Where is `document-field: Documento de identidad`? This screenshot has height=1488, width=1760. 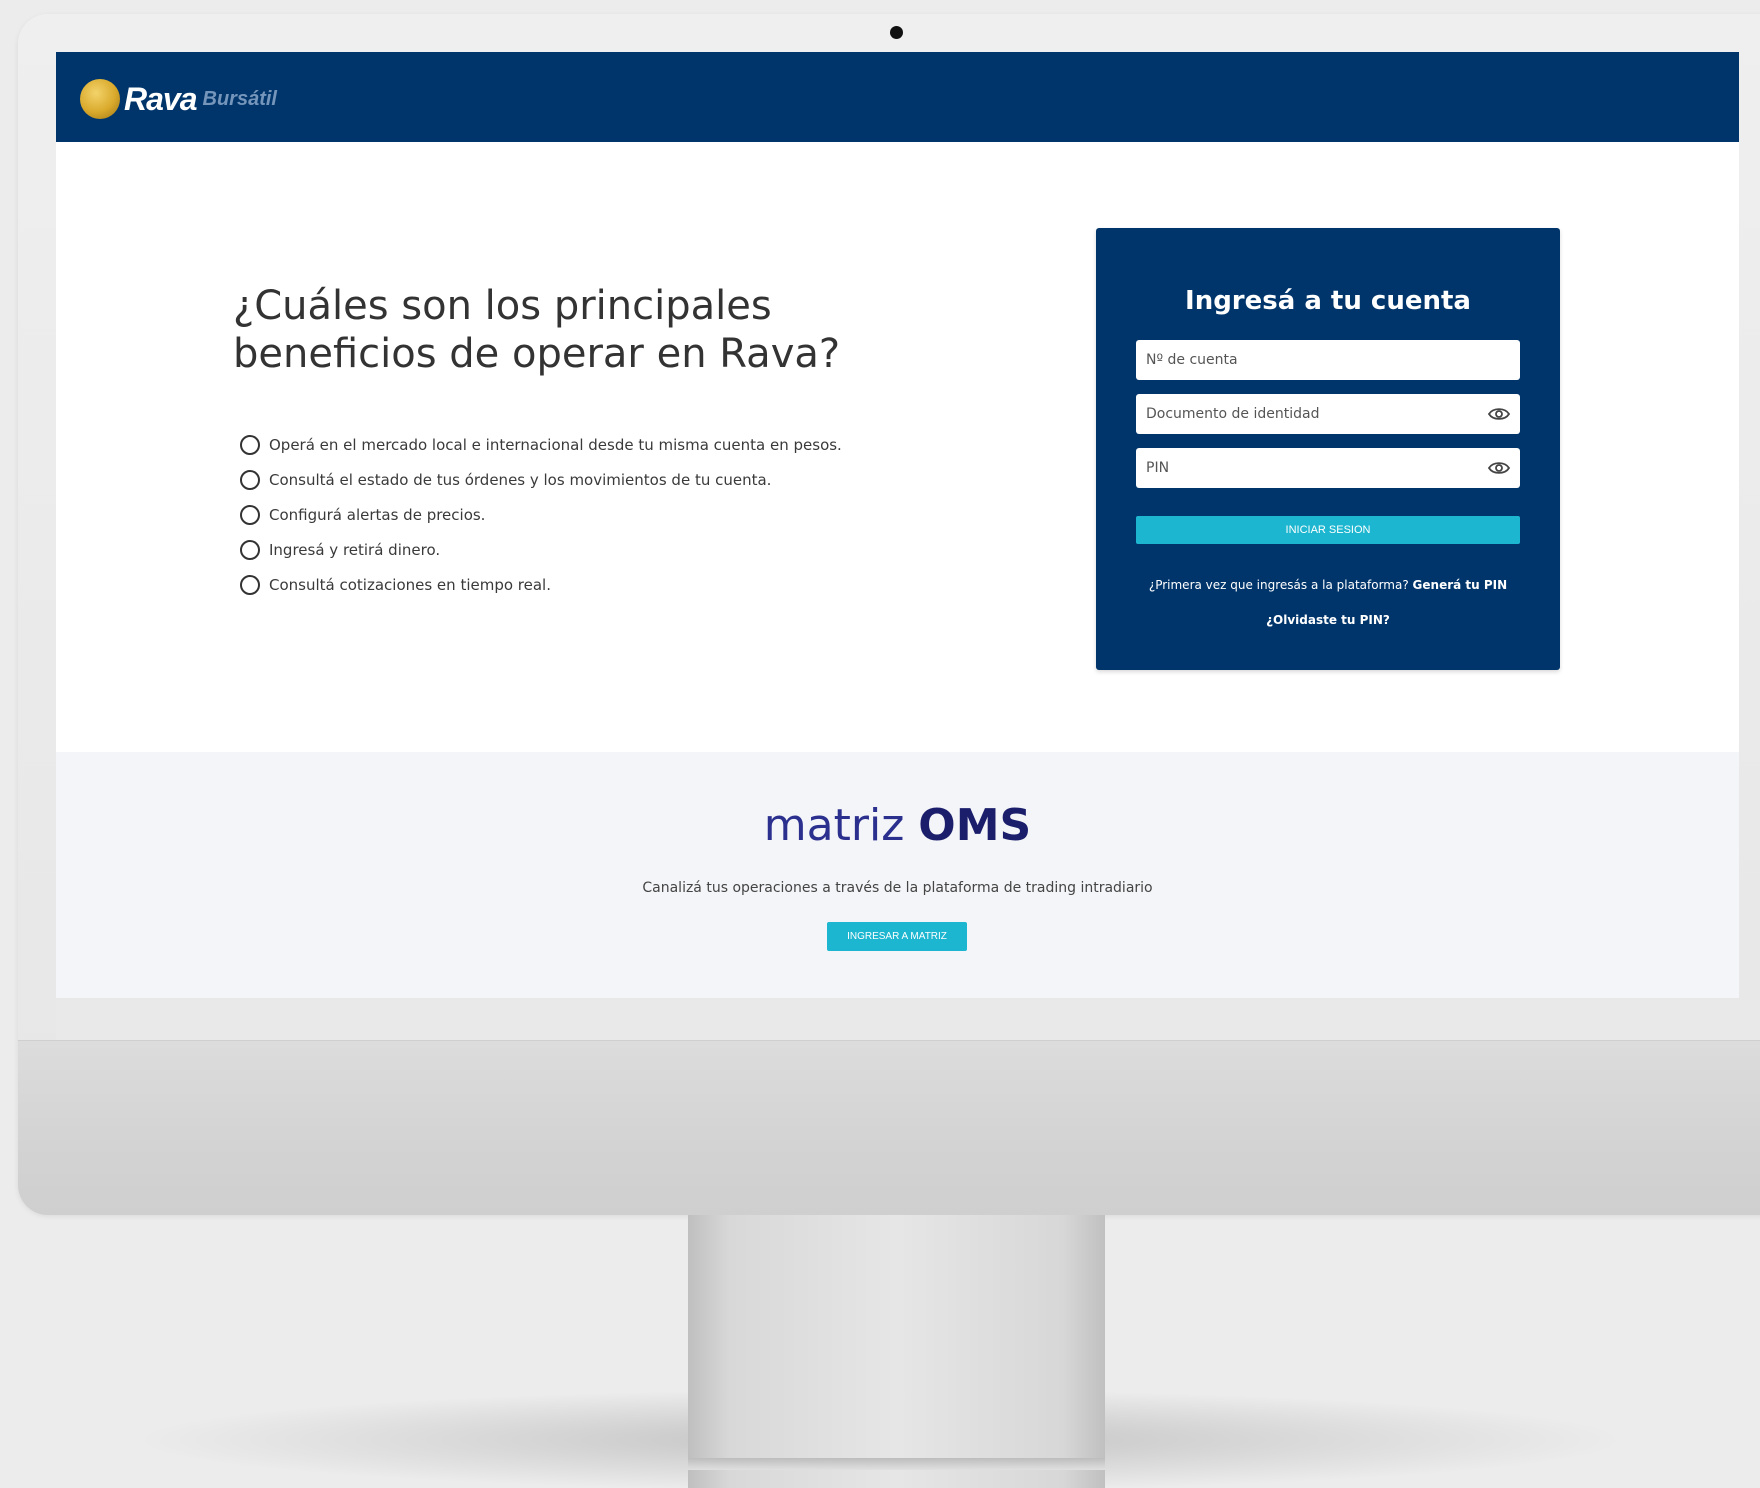 document-field: Documento de identidad is located at coordinates (1328, 414).